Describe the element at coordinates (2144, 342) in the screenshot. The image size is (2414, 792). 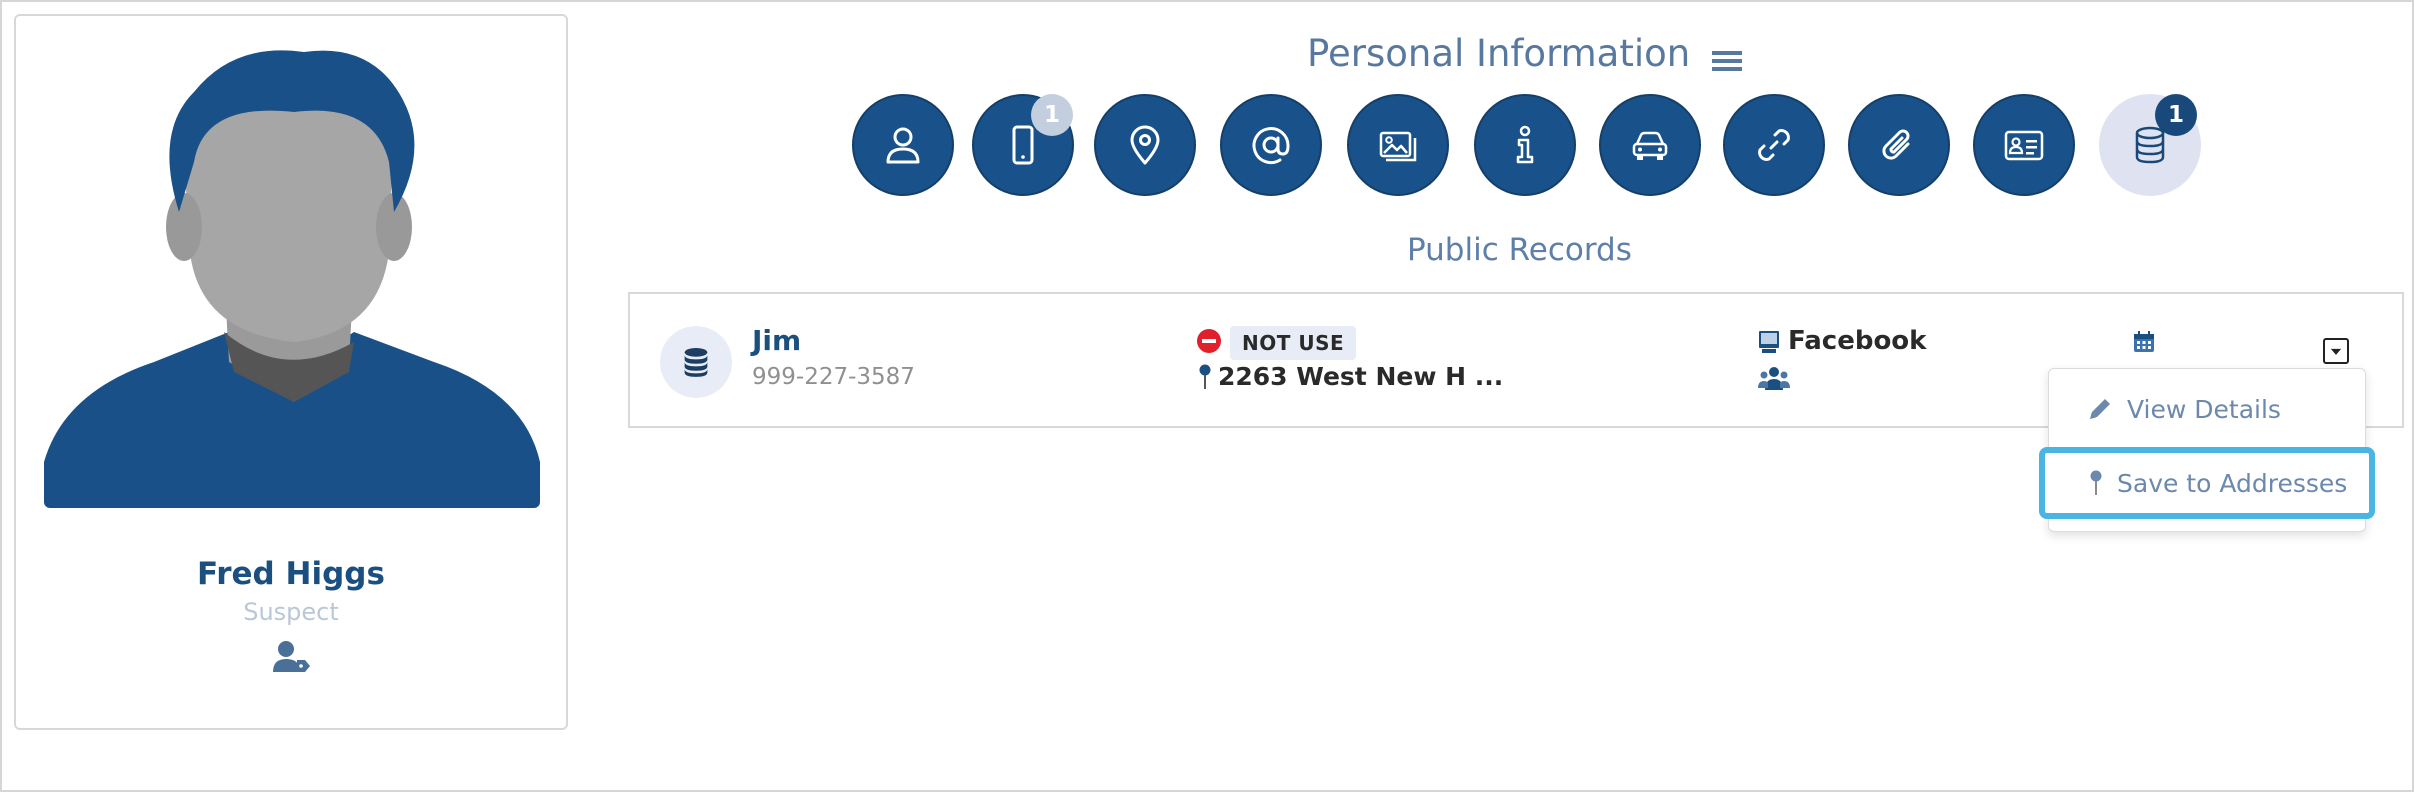
I see `calendar-icon` at that location.